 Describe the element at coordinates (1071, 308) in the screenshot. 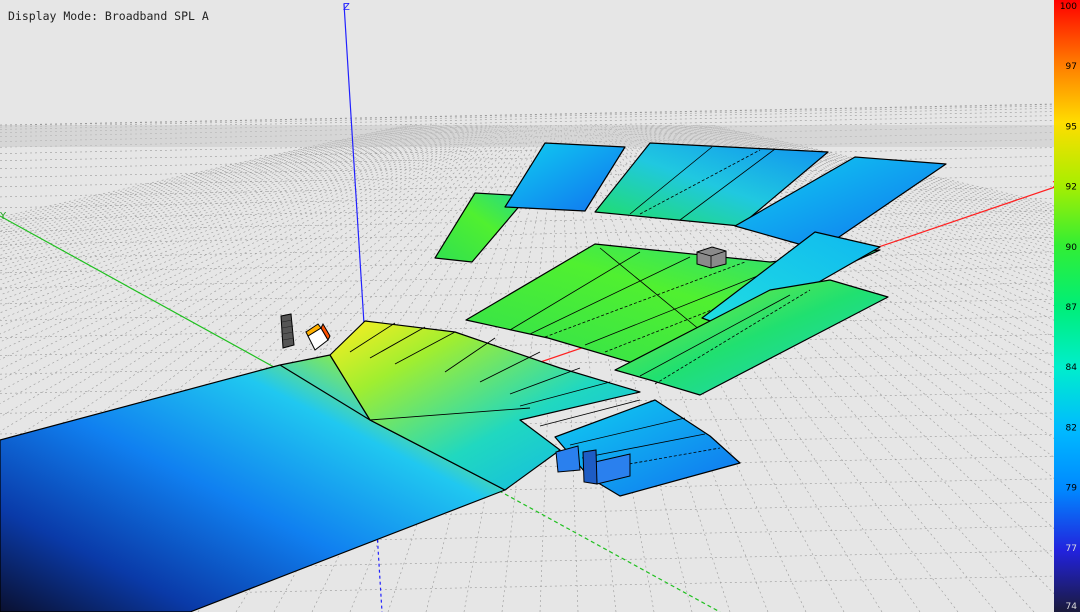

I see `colorbar-tick-label: 87` at that location.